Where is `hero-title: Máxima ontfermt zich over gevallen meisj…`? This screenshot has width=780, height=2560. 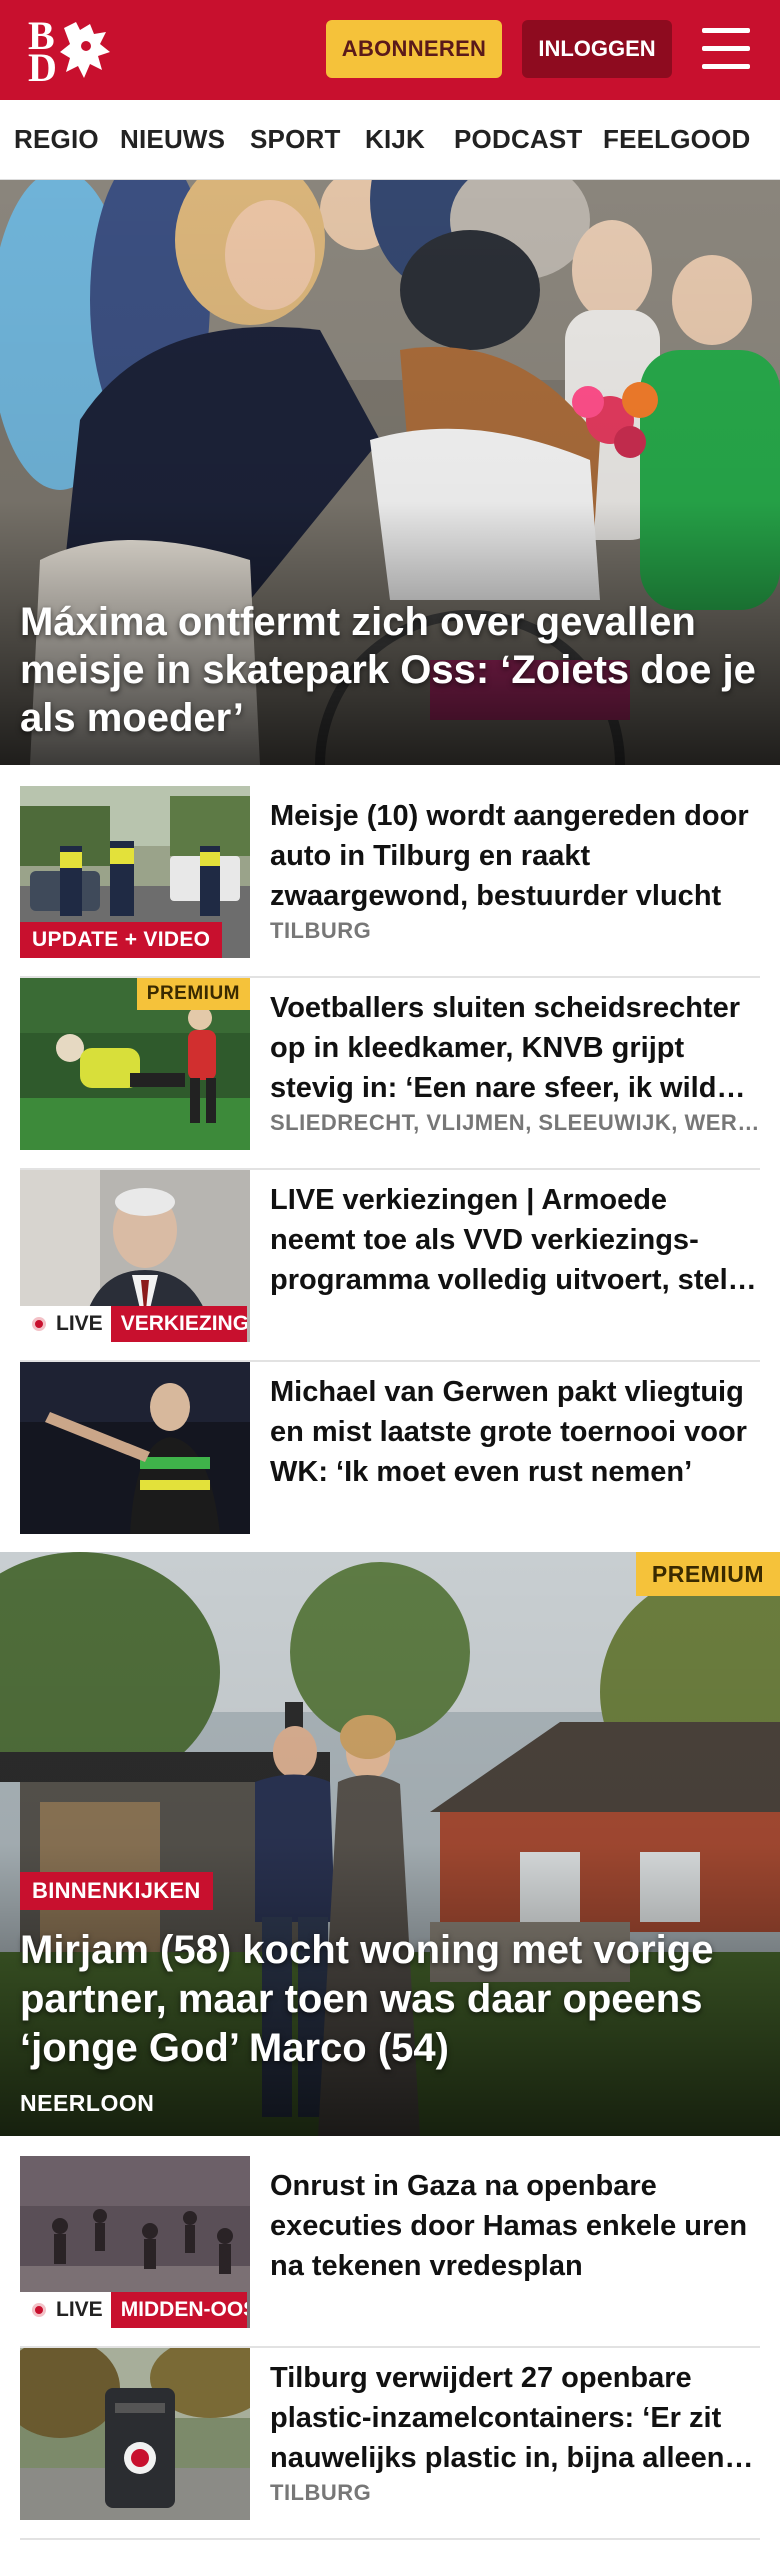 hero-title: Máxima ontfermt zich over gevallen meisj… is located at coordinates (390, 670).